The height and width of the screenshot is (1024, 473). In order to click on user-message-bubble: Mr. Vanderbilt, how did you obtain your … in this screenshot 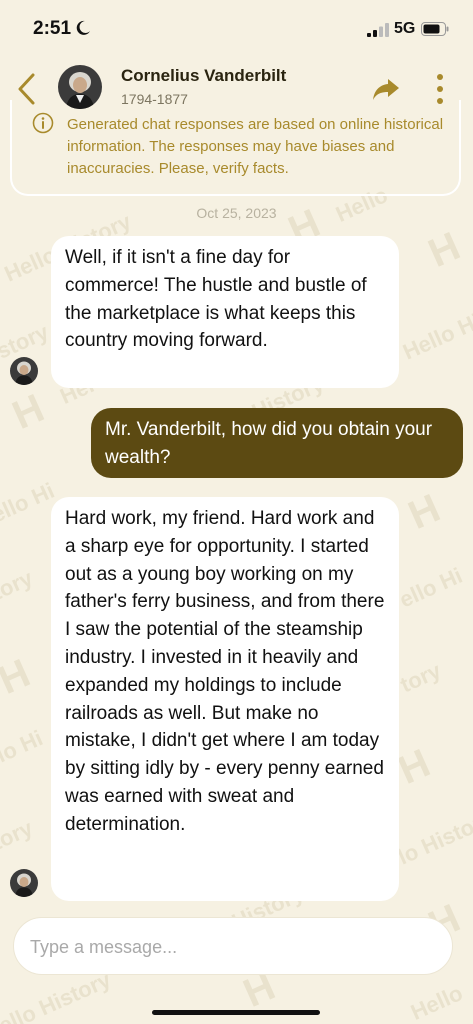, I will do `click(277, 443)`.